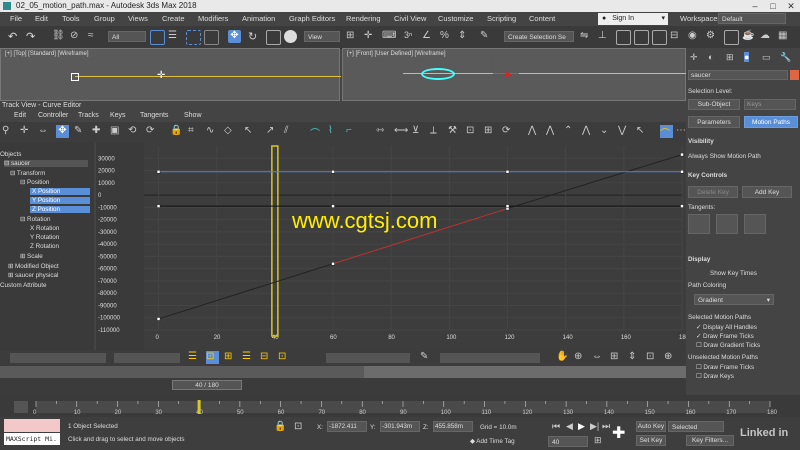  Describe the element at coordinates (174, 36) in the screenshot. I see `select-by-name-icon: ☰` at that location.